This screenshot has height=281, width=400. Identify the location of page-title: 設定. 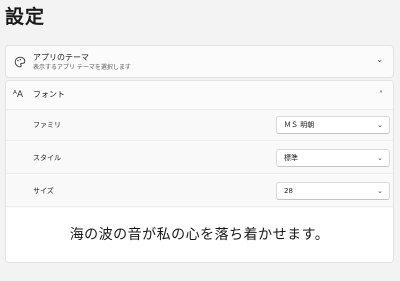
(25, 17).